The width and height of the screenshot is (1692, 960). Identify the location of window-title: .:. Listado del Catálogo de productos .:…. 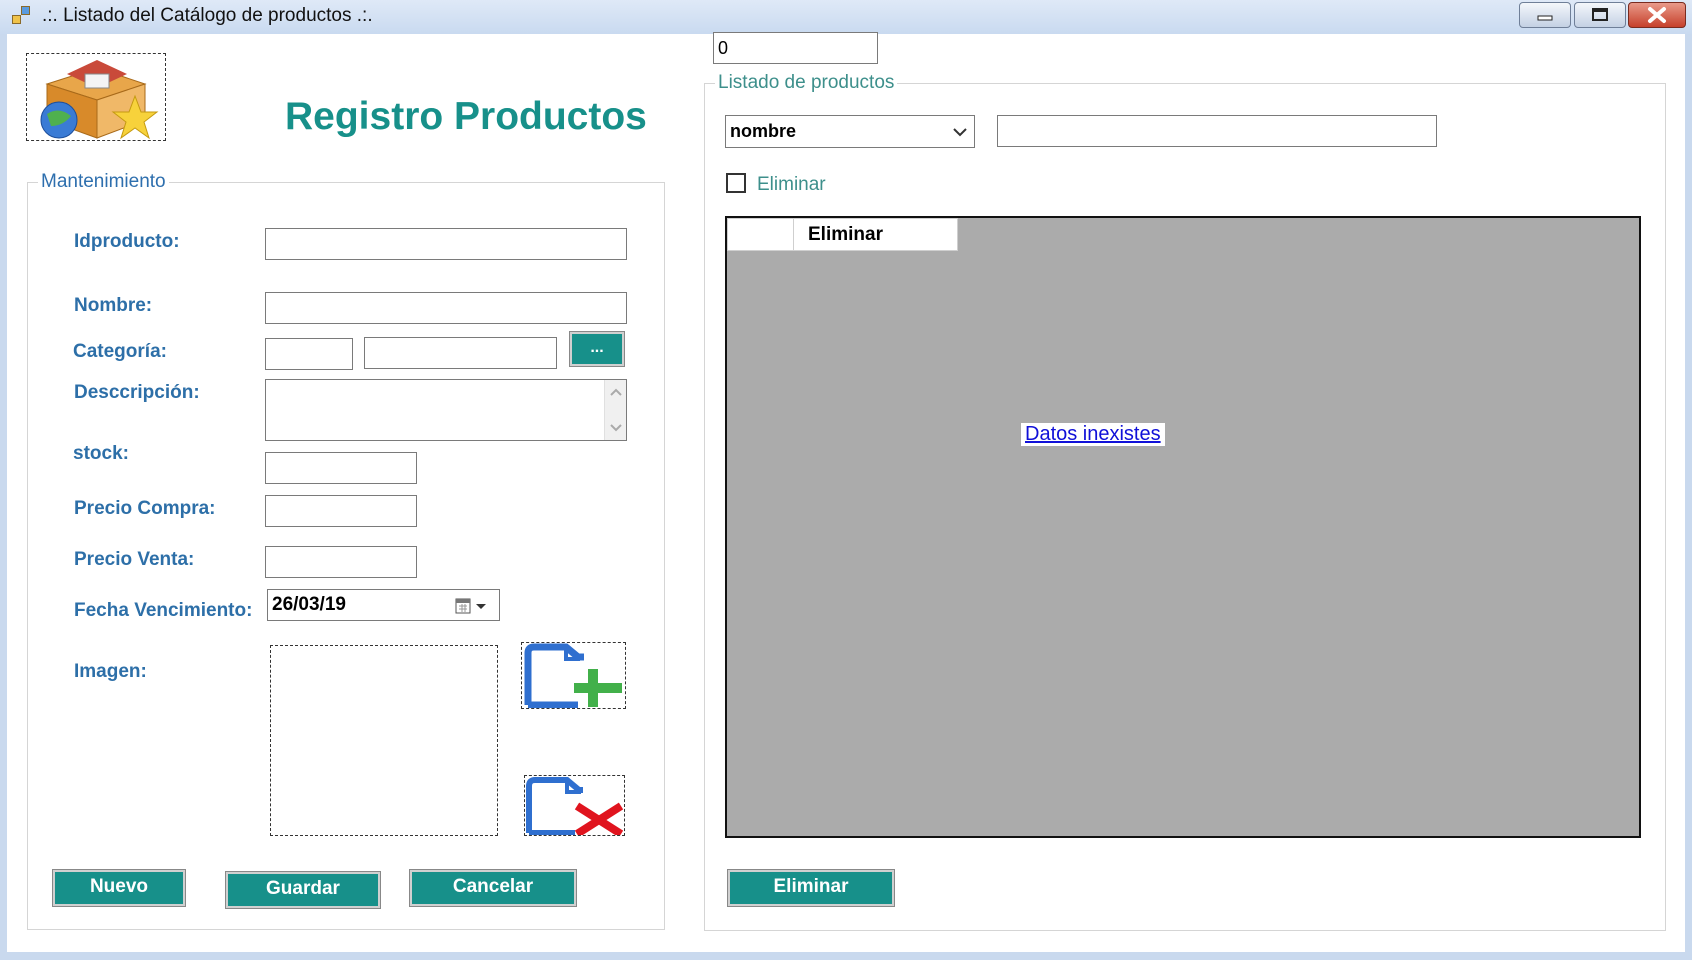
(207, 15).